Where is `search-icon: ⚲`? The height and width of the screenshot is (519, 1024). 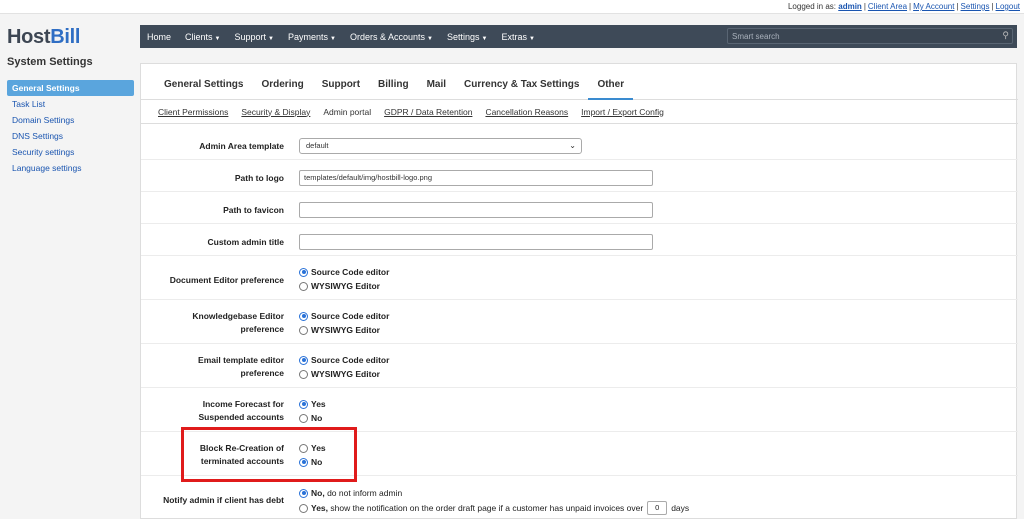
search-icon: ⚲ is located at coordinates (1005, 35).